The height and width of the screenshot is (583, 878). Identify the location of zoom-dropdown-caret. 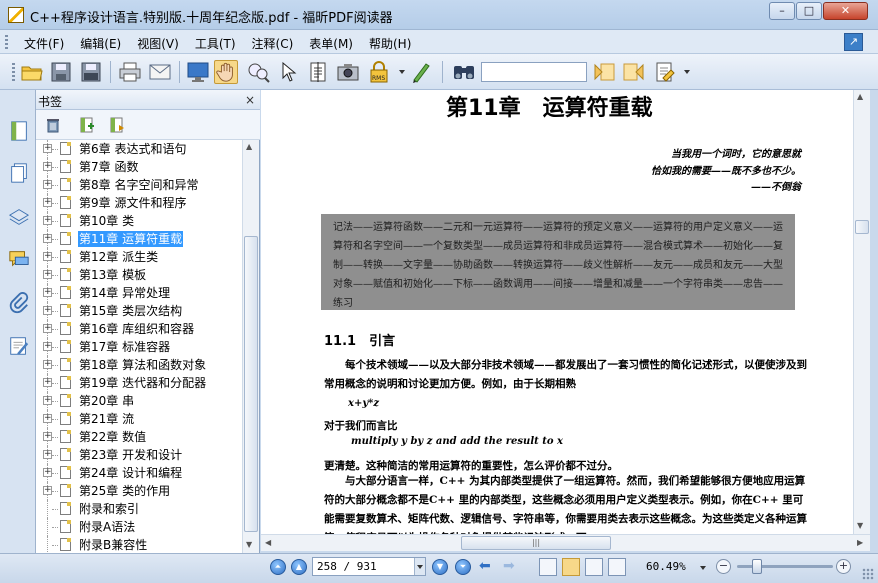
(703, 568).